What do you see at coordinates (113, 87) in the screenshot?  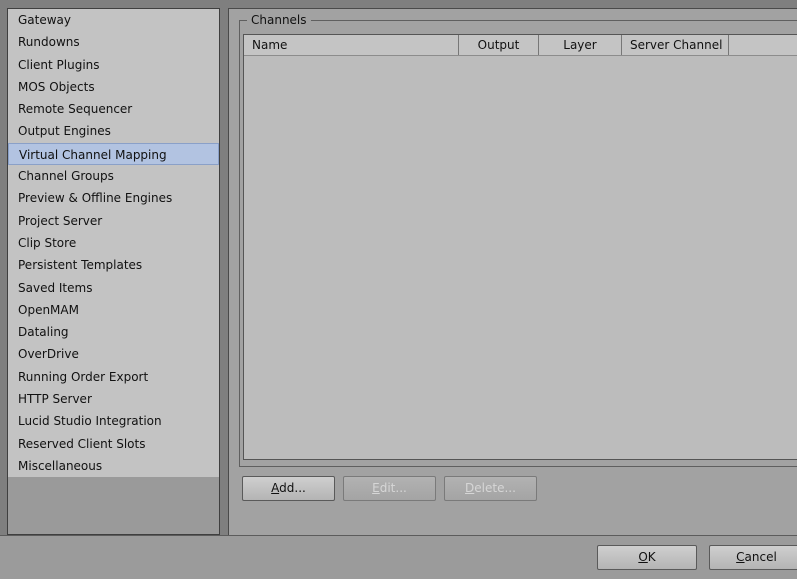 I see `sidebar-item-mos-objects: MOS Objects` at bounding box center [113, 87].